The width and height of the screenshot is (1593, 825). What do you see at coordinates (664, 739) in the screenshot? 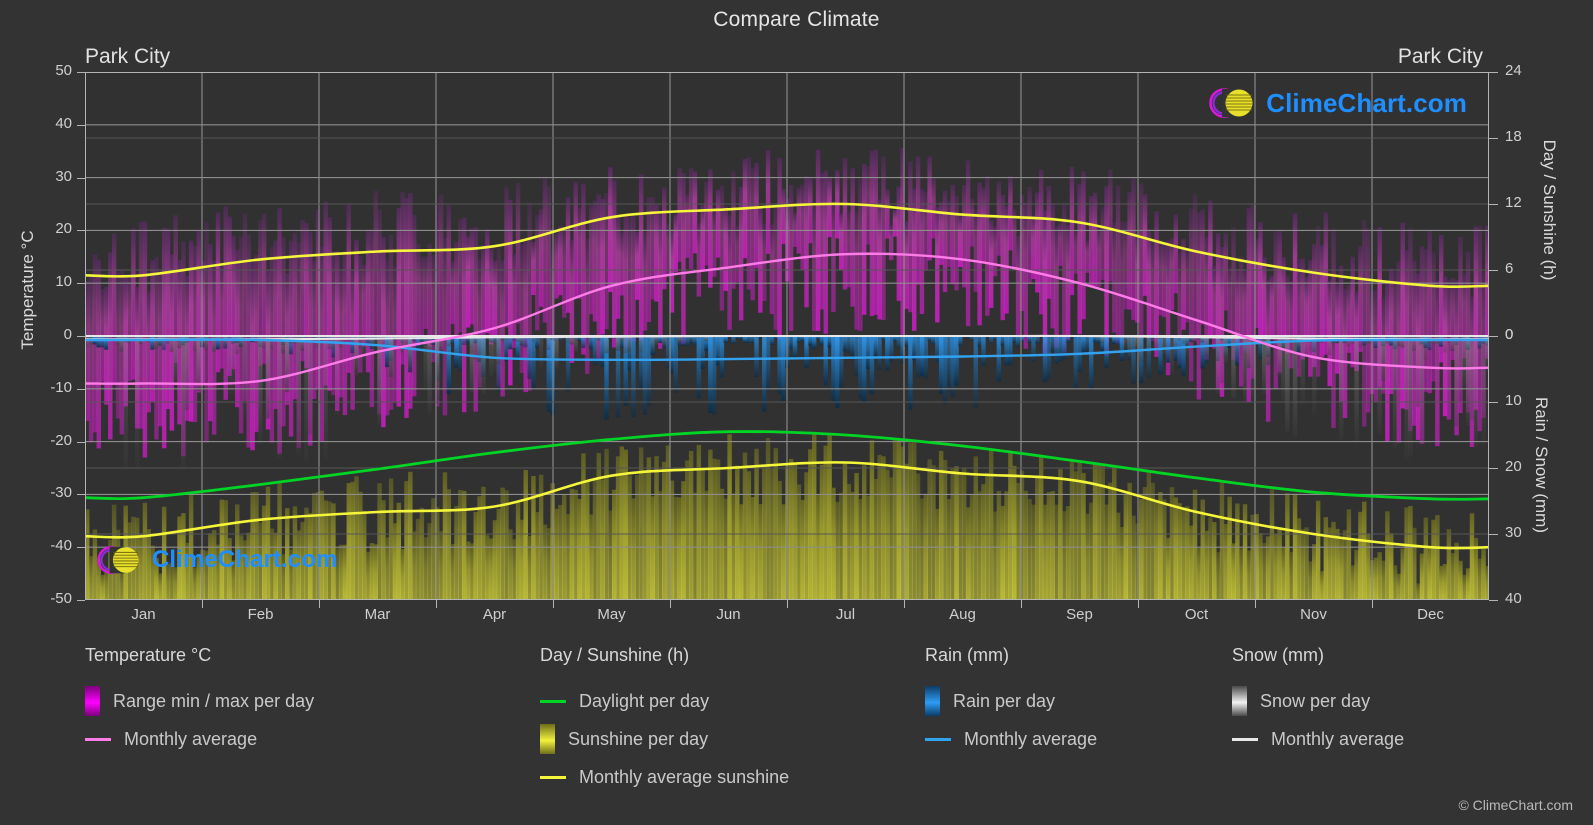
I see `legend-item: Sunshine per day` at bounding box center [664, 739].